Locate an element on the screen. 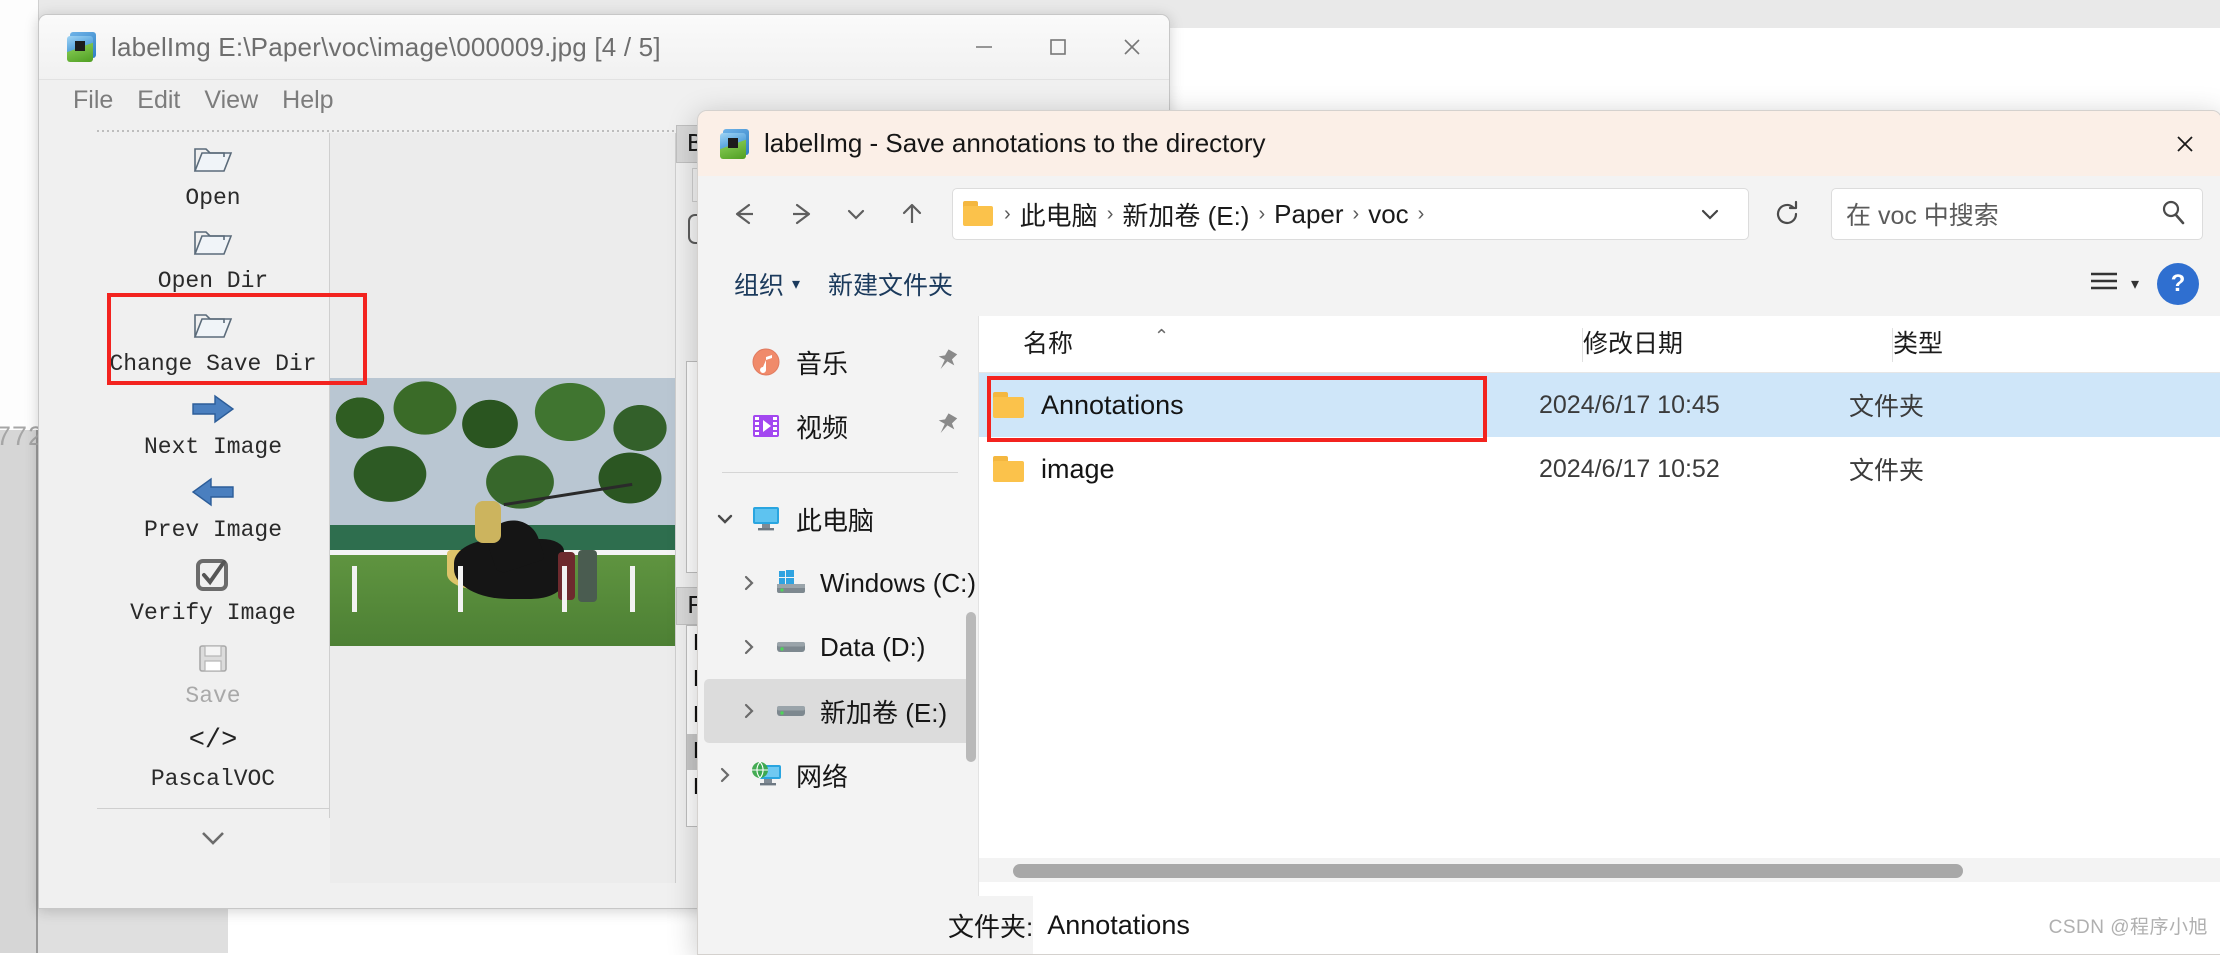 The width and height of the screenshot is (2220, 955). up-arrow-icon is located at coordinates (912, 214).